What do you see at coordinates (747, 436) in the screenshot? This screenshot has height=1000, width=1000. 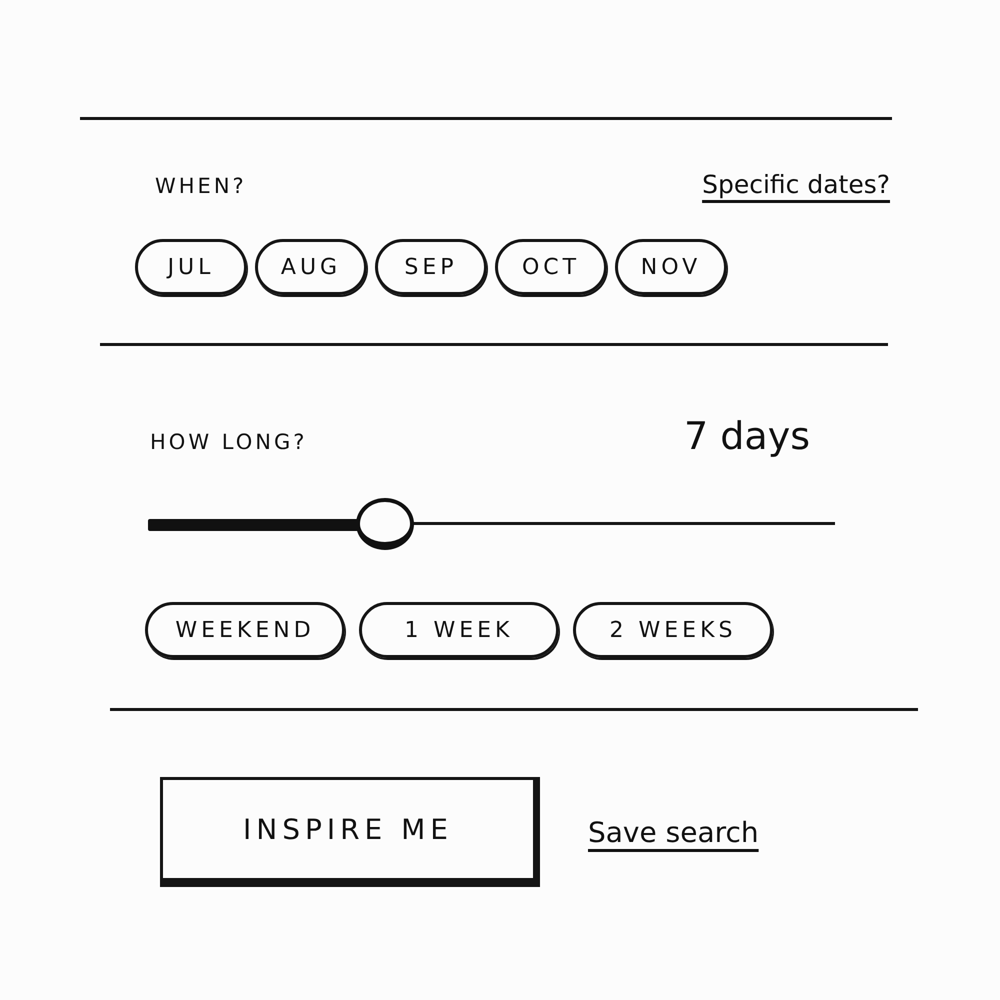 I see `duration-reading: 7 days` at bounding box center [747, 436].